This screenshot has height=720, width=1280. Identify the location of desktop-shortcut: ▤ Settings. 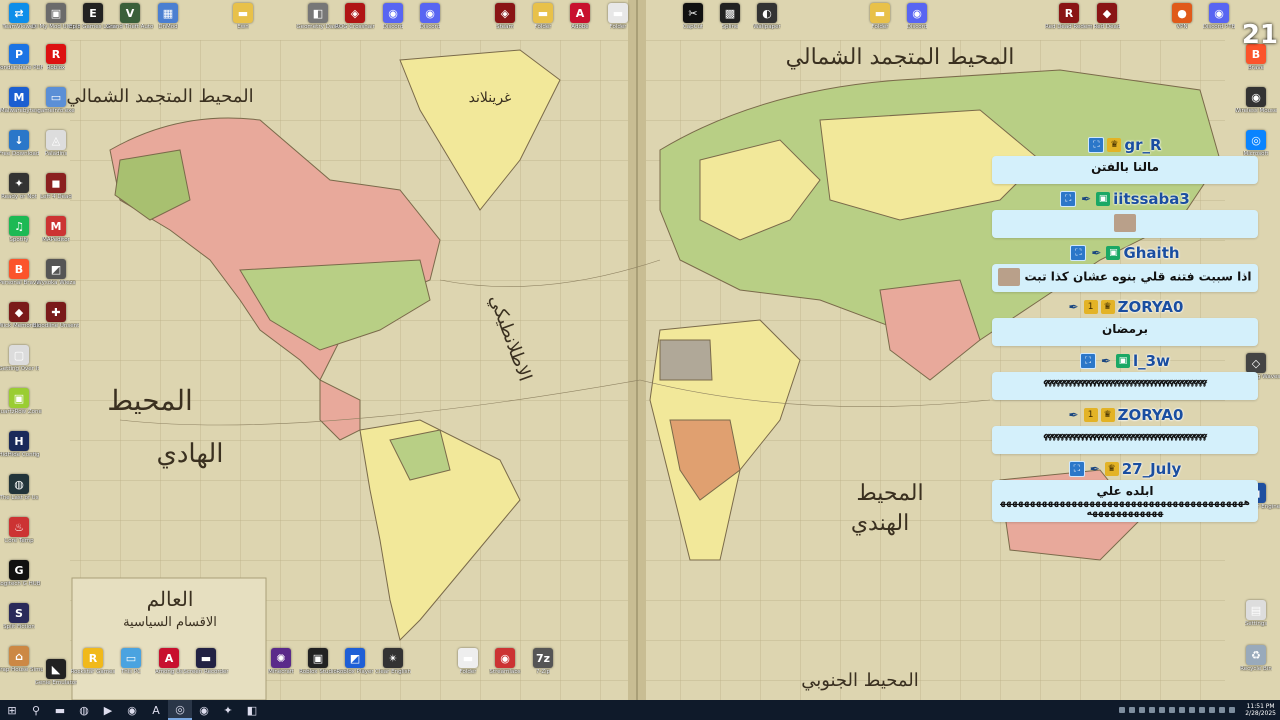
(1255, 613).